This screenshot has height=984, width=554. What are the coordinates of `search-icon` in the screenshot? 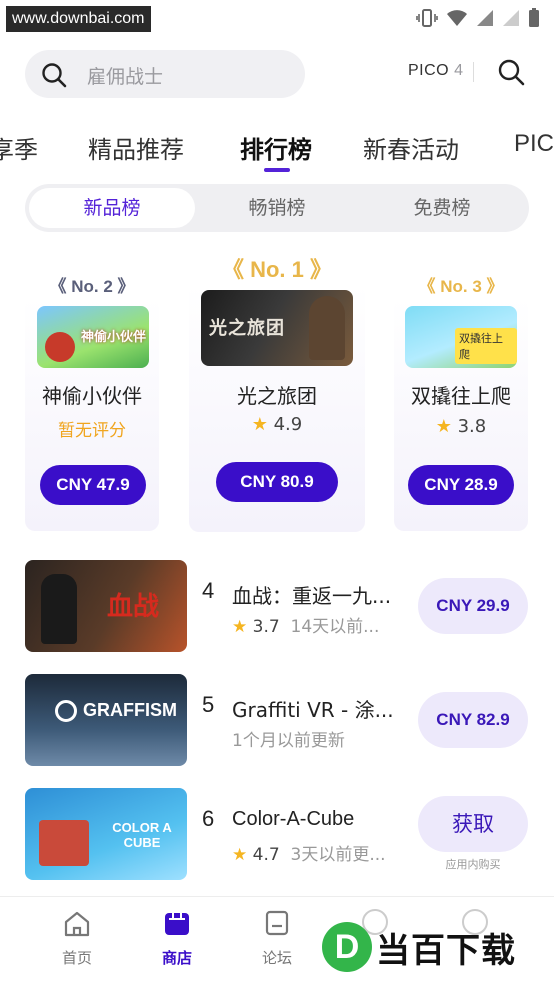 It's located at (54, 75).